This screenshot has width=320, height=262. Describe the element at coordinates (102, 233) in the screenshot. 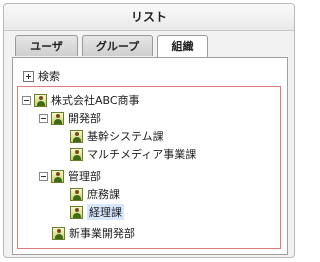

I see `tree-node-label: 新事業開発部` at that location.